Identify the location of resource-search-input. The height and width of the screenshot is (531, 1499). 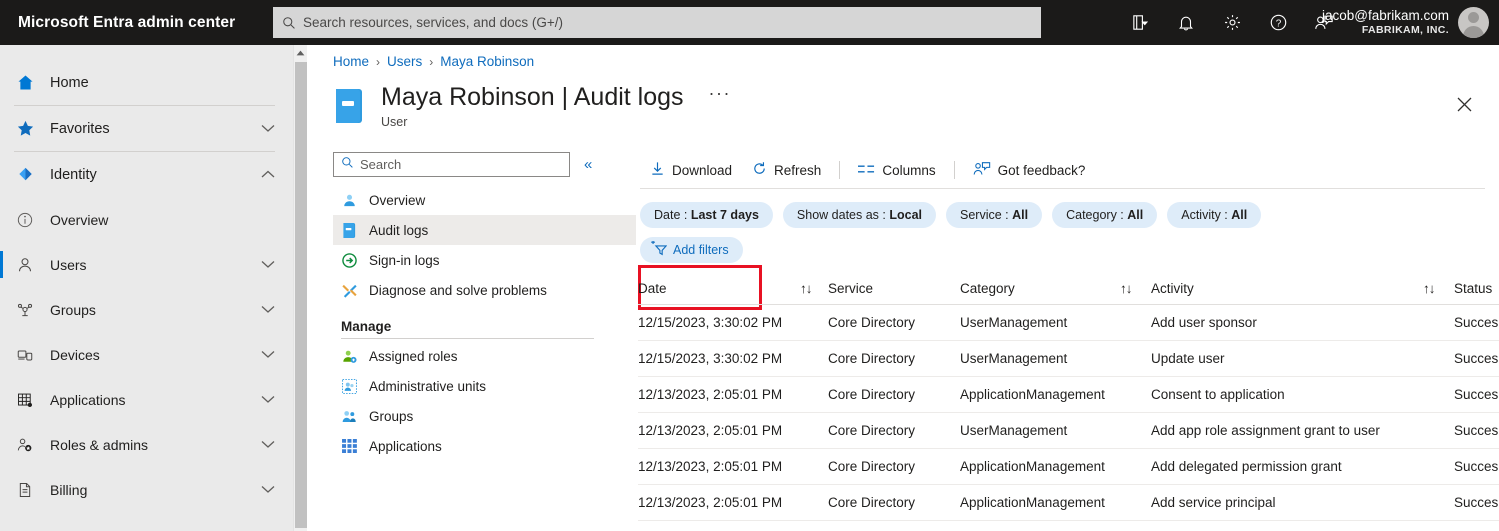
(457, 164).